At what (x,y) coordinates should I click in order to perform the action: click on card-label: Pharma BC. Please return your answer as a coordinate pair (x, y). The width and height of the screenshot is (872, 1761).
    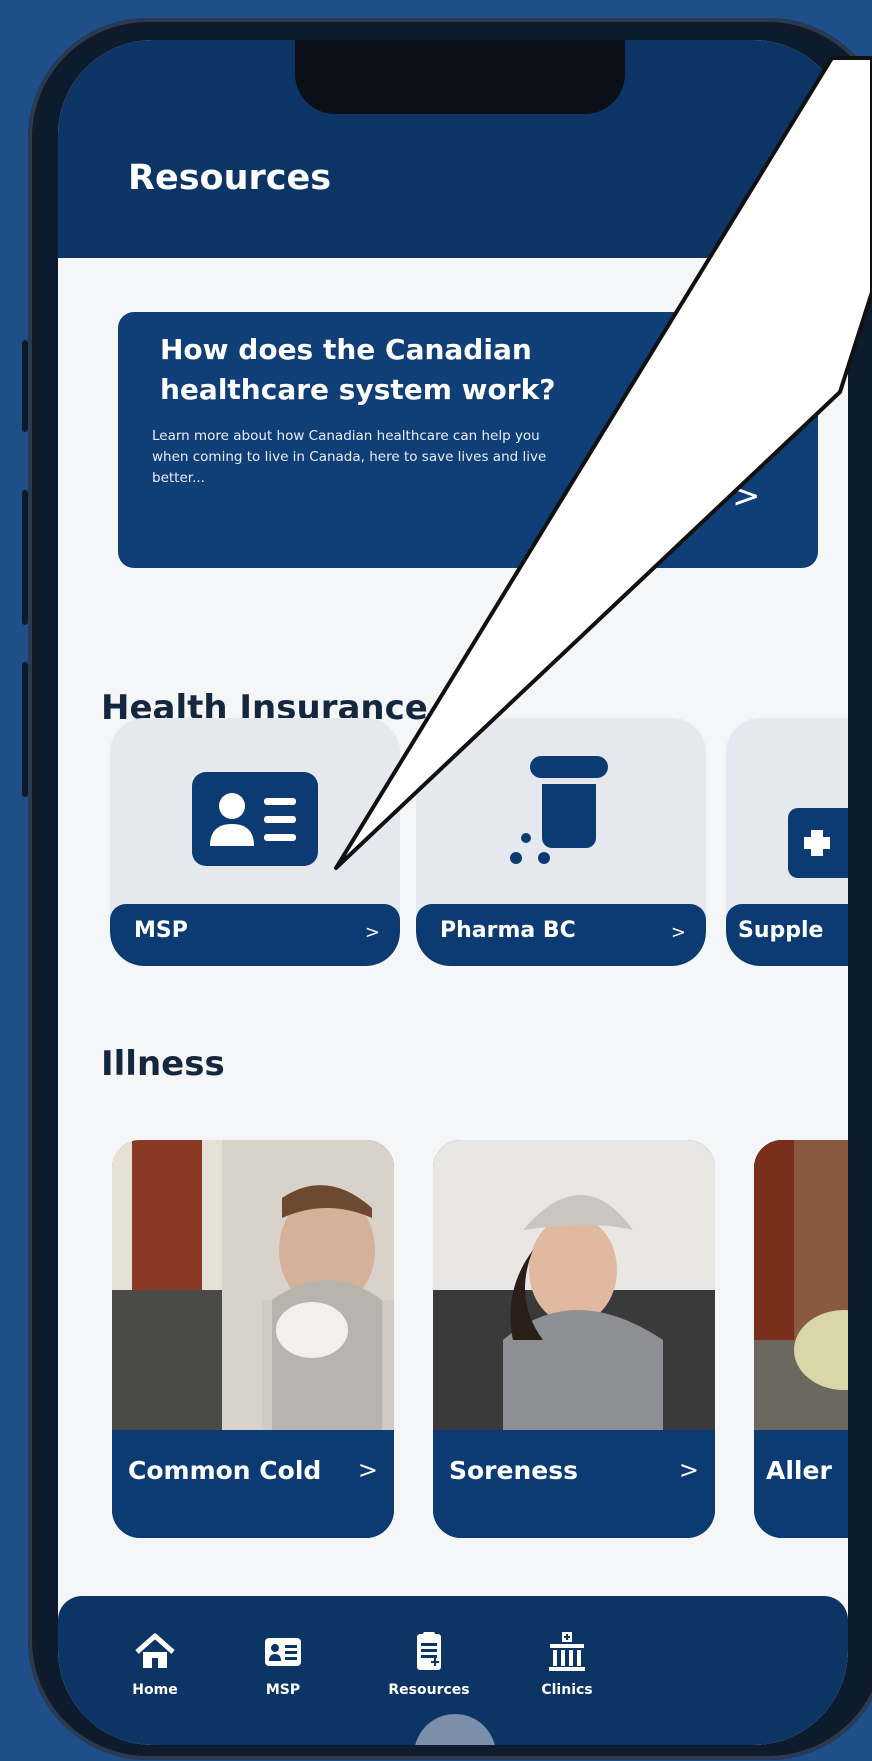
    Looking at the image, I should click on (508, 930).